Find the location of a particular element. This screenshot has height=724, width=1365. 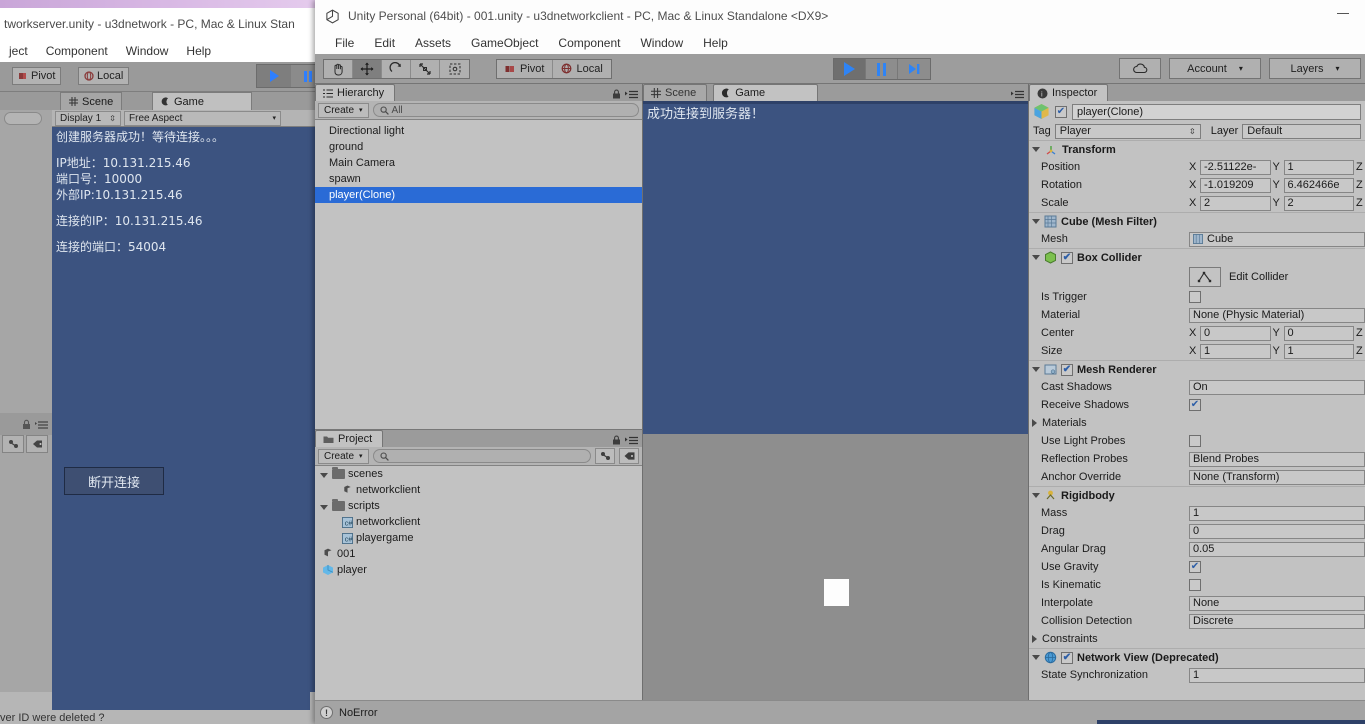

tab-inspector: i Inspector is located at coordinates (1069, 92).